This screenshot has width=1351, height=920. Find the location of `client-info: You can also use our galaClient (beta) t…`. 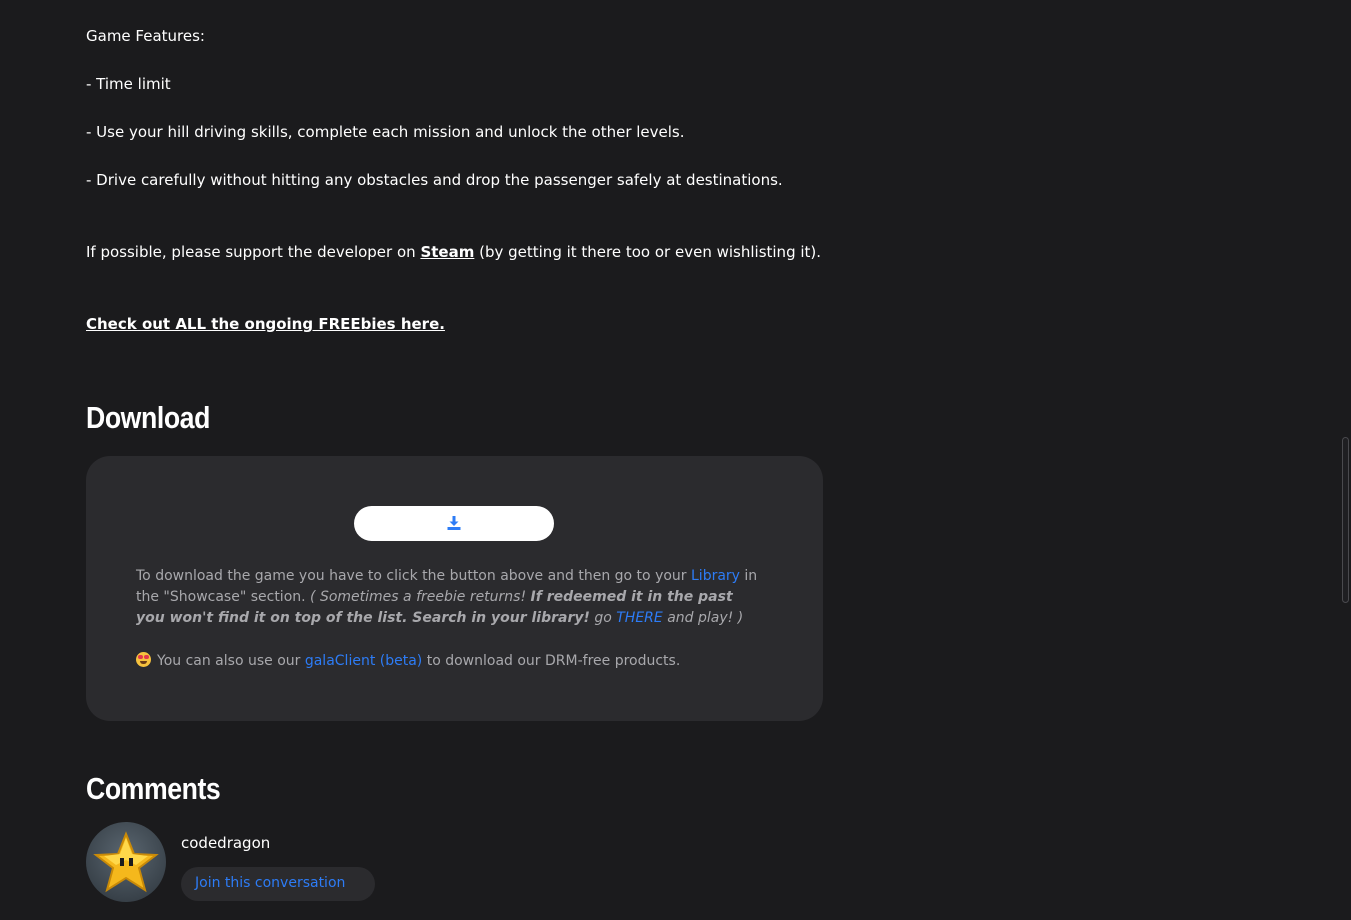

client-info: You can also use our galaClient (beta) t… is located at coordinates (408, 660).